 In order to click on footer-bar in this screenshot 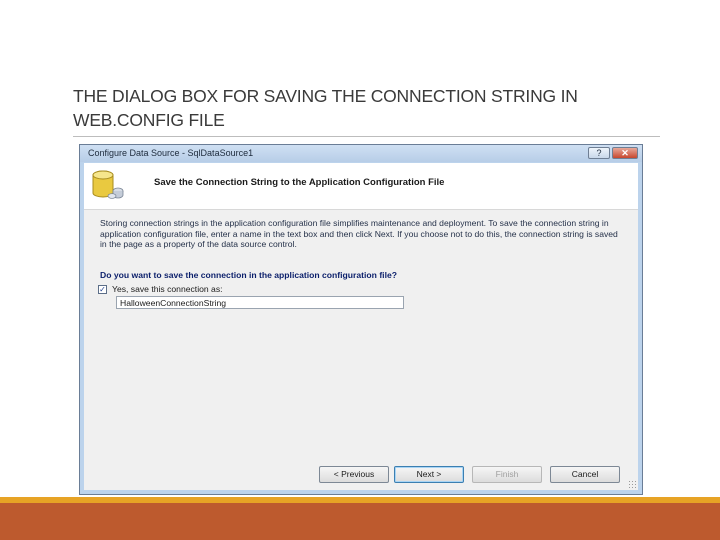, I will do `click(360, 521)`.